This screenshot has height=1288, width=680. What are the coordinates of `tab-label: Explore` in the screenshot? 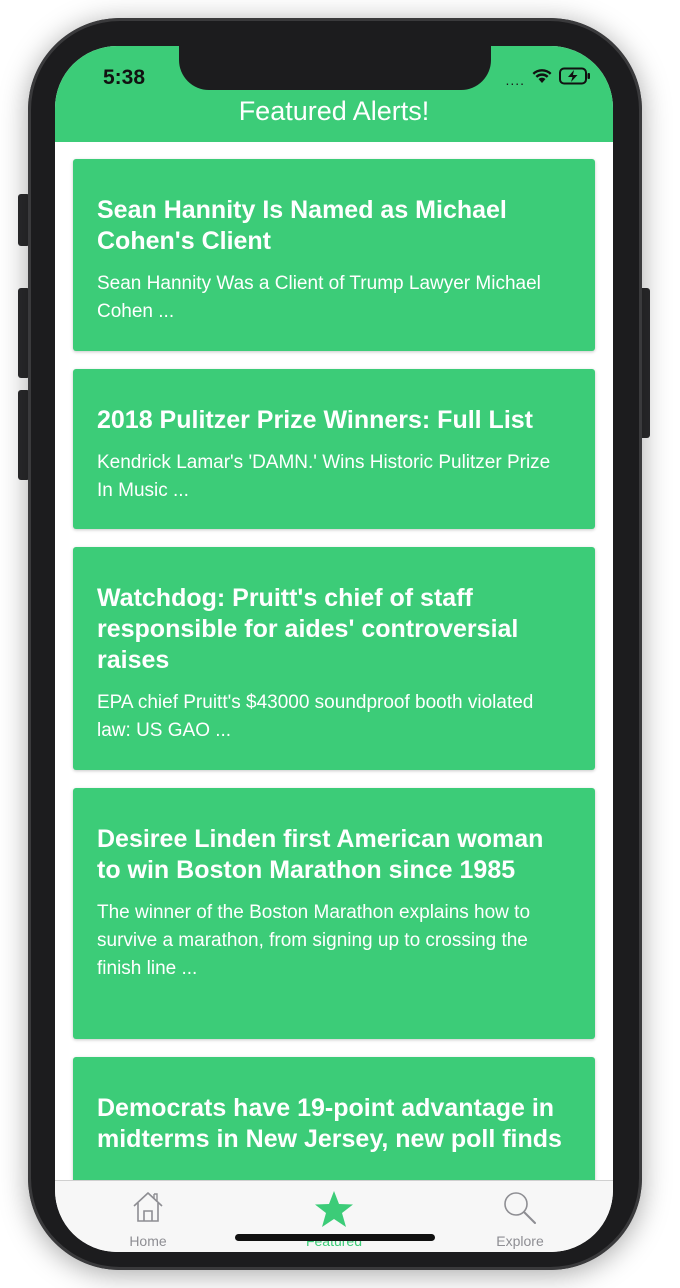 It's located at (520, 1241).